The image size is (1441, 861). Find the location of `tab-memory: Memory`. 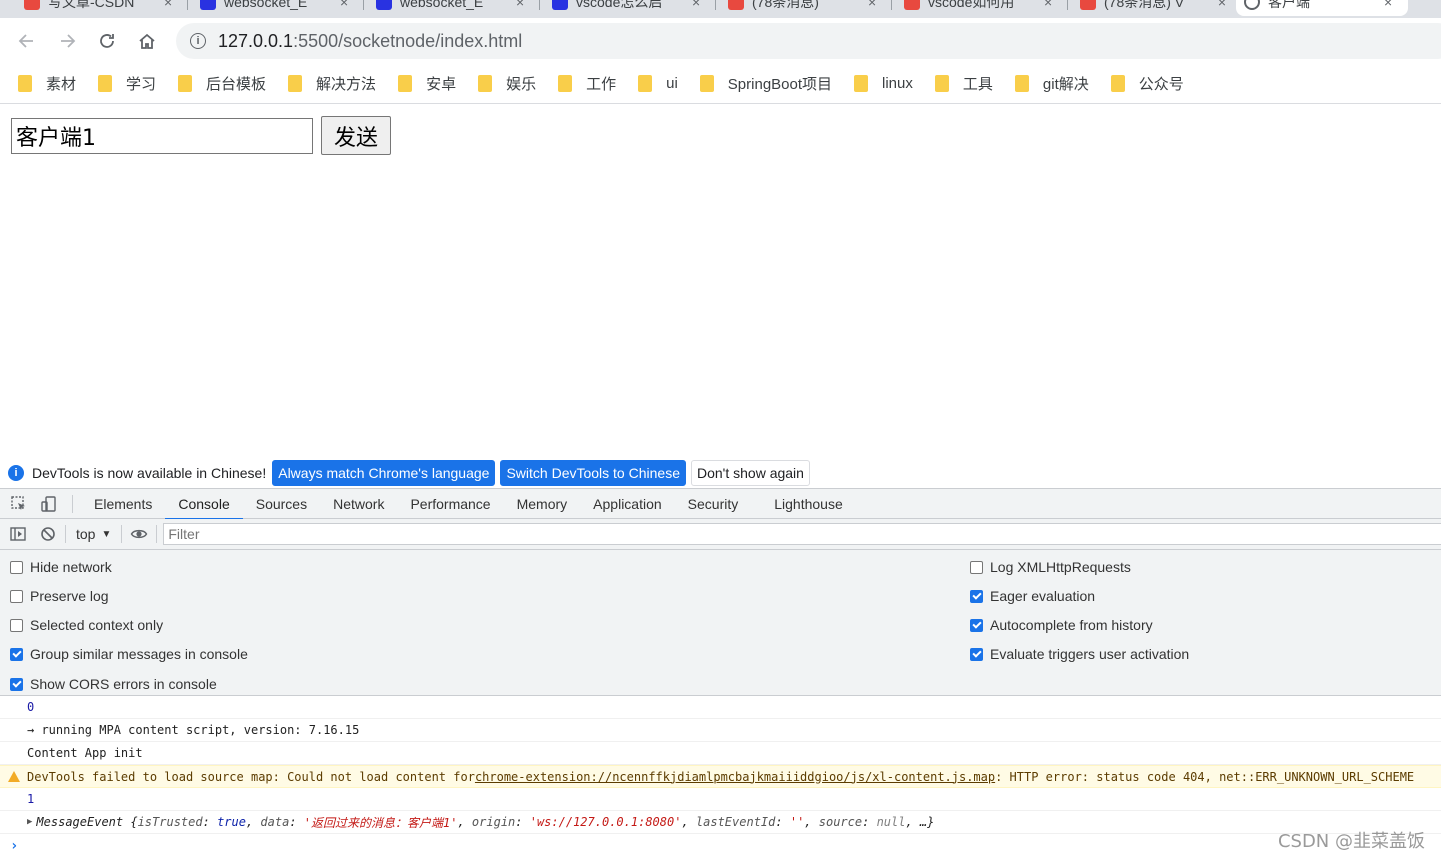

tab-memory: Memory is located at coordinates (542, 504).